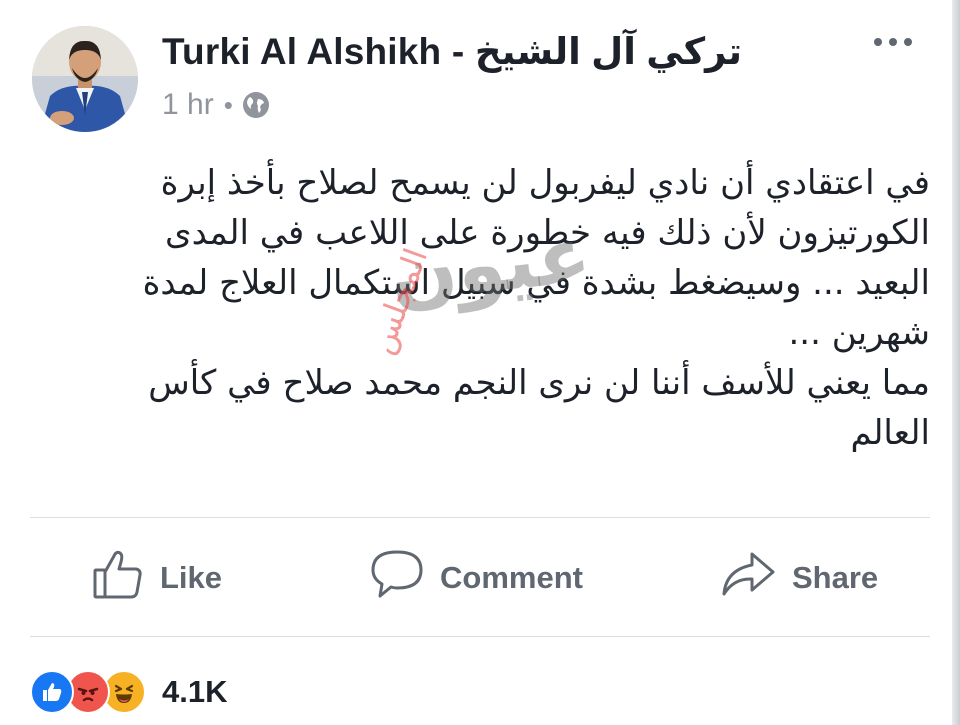 The height and width of the screenshot is (725, 960). I want to click on reaction-count: 4.1K, so click(195, 691).